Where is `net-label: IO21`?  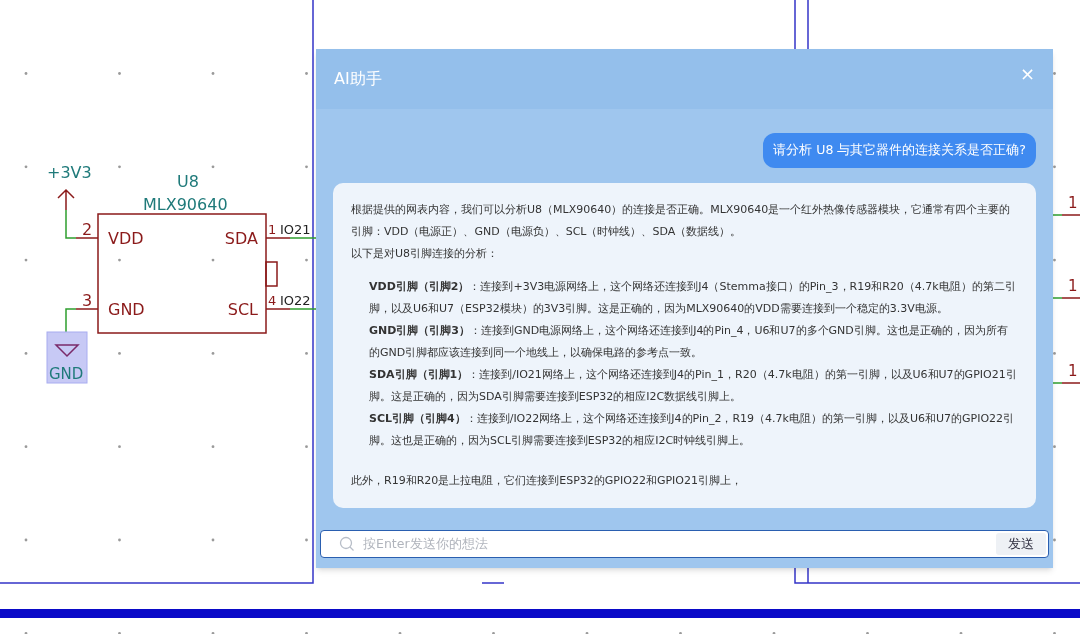
net-label: IO21 is located at coordinates (295, 229).